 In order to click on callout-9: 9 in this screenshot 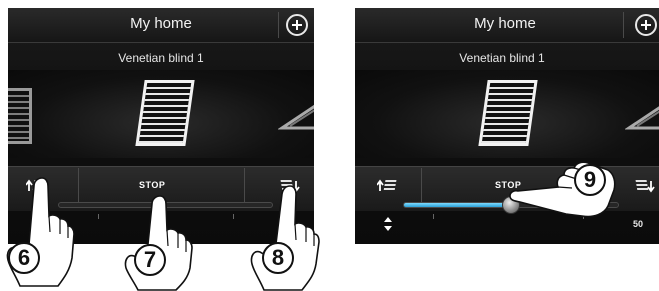, I will do `click(590, 180)`.